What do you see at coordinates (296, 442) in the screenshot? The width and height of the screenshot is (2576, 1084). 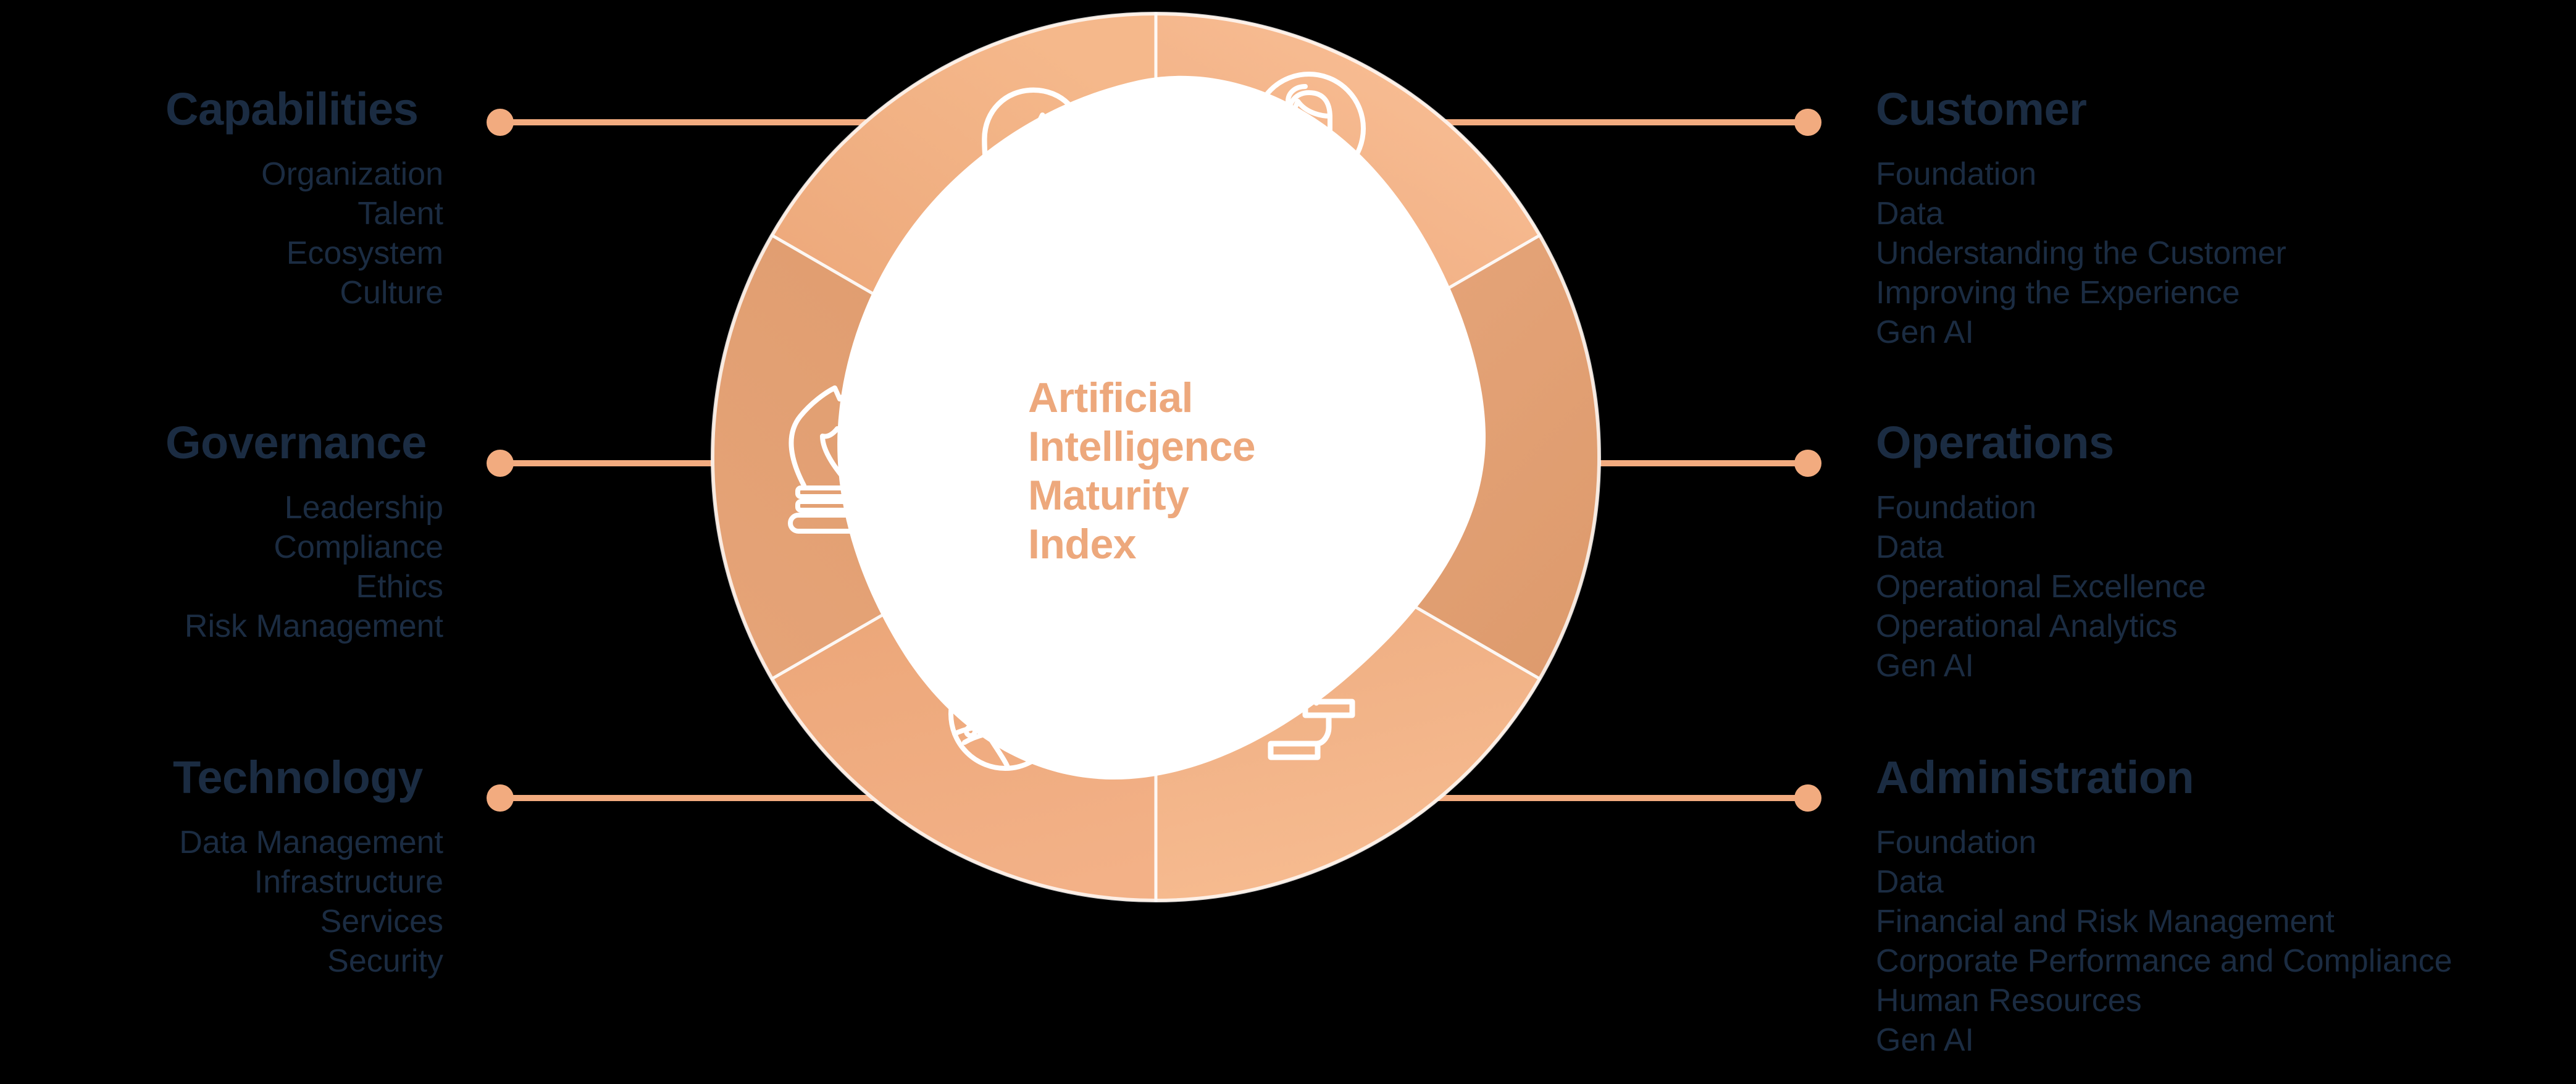 I see `category-title-governance: Governance` at bounding box center [296, 442].